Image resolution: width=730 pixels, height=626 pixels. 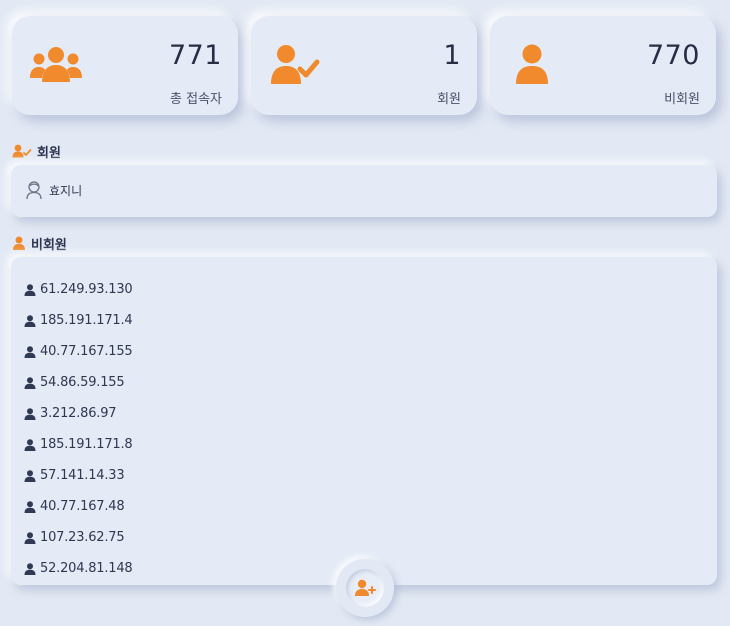 What do you see at coordinates (125, 65) in the screenshot?
I see `stat-card-total: 771 총 접속자` at bounding box center [125, 65].